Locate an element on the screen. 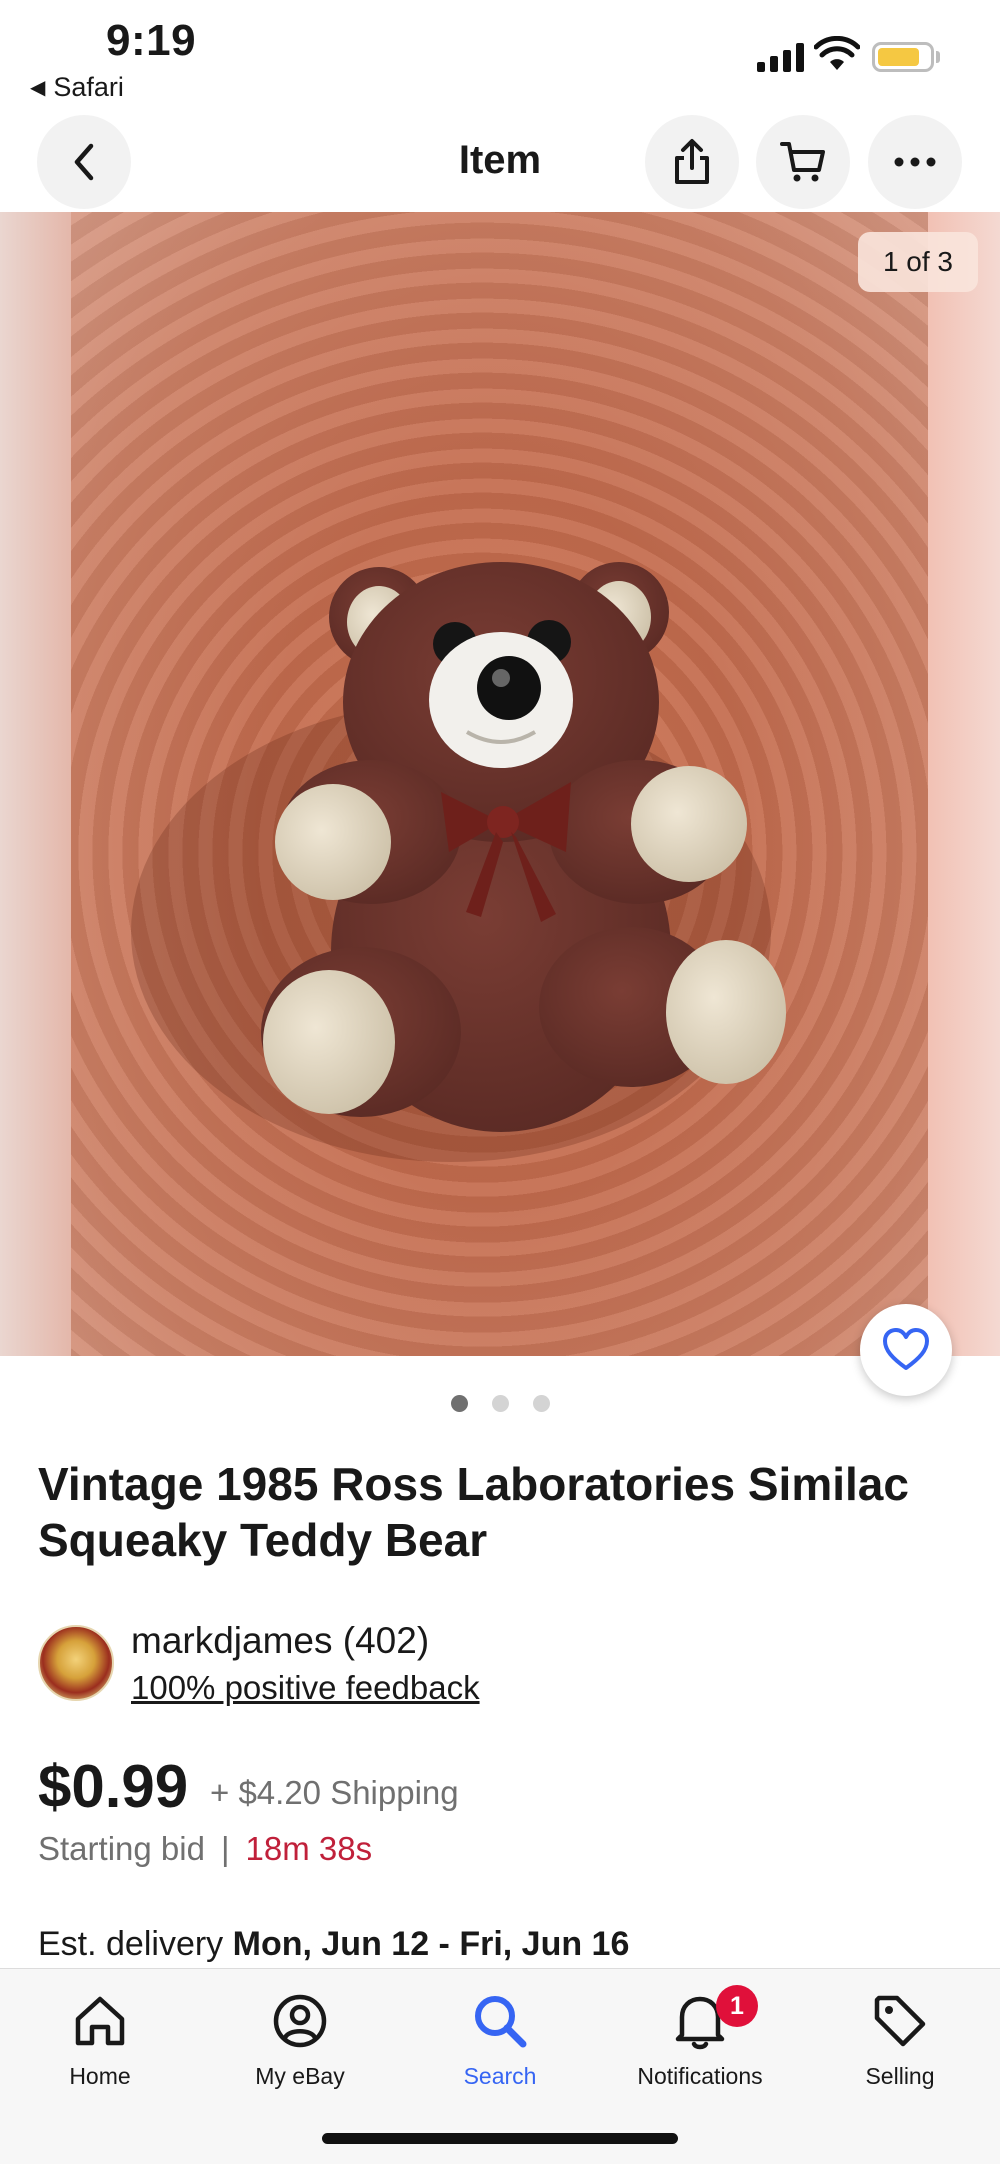  seller-avatar is located at coordinates (76, 1663).